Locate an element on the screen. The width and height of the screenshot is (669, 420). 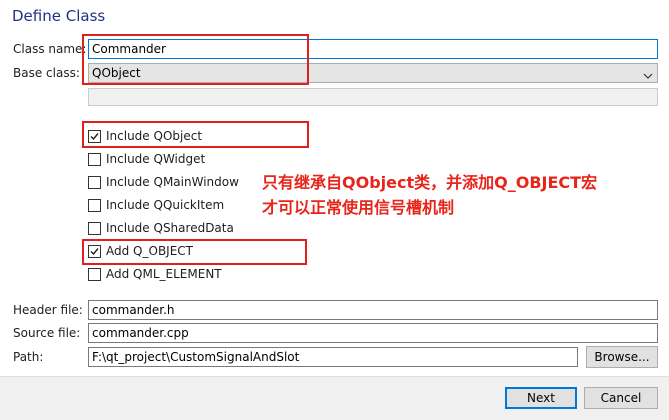
checkbox-add-qml-element is located at coordinates (94, 274).